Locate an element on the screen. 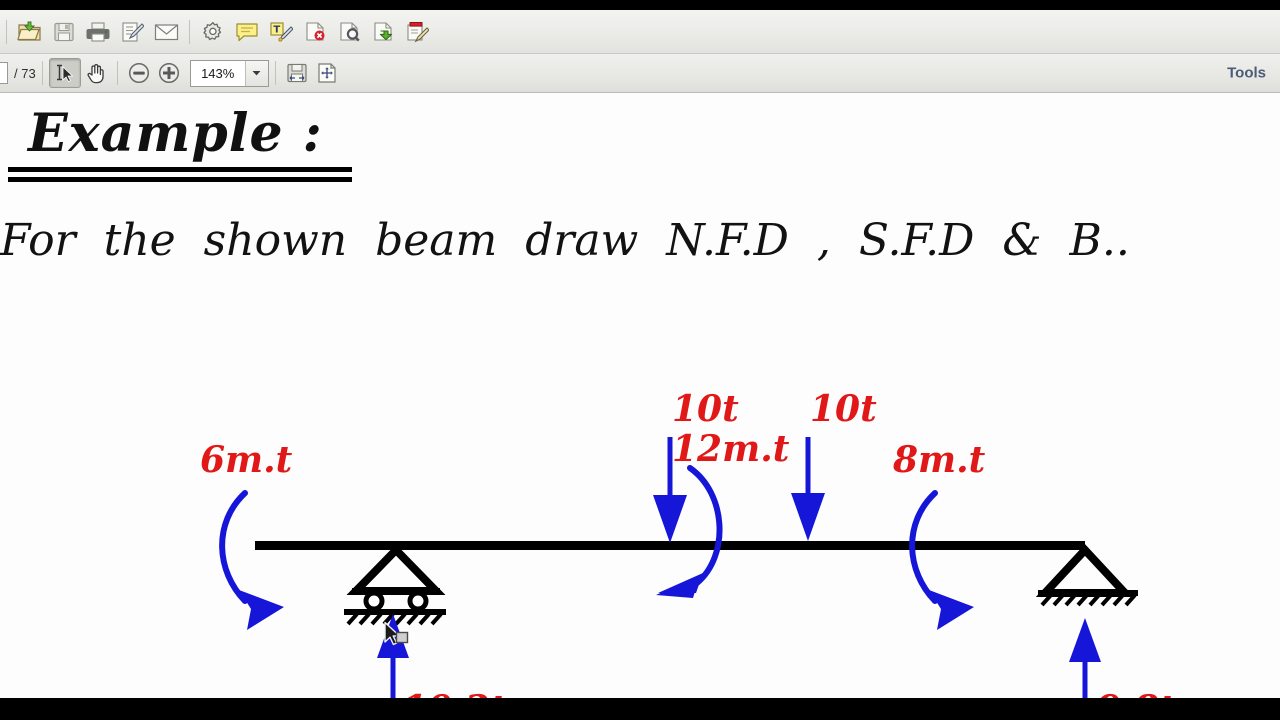  strikethrough-icon is located at coordinates (315, 32).